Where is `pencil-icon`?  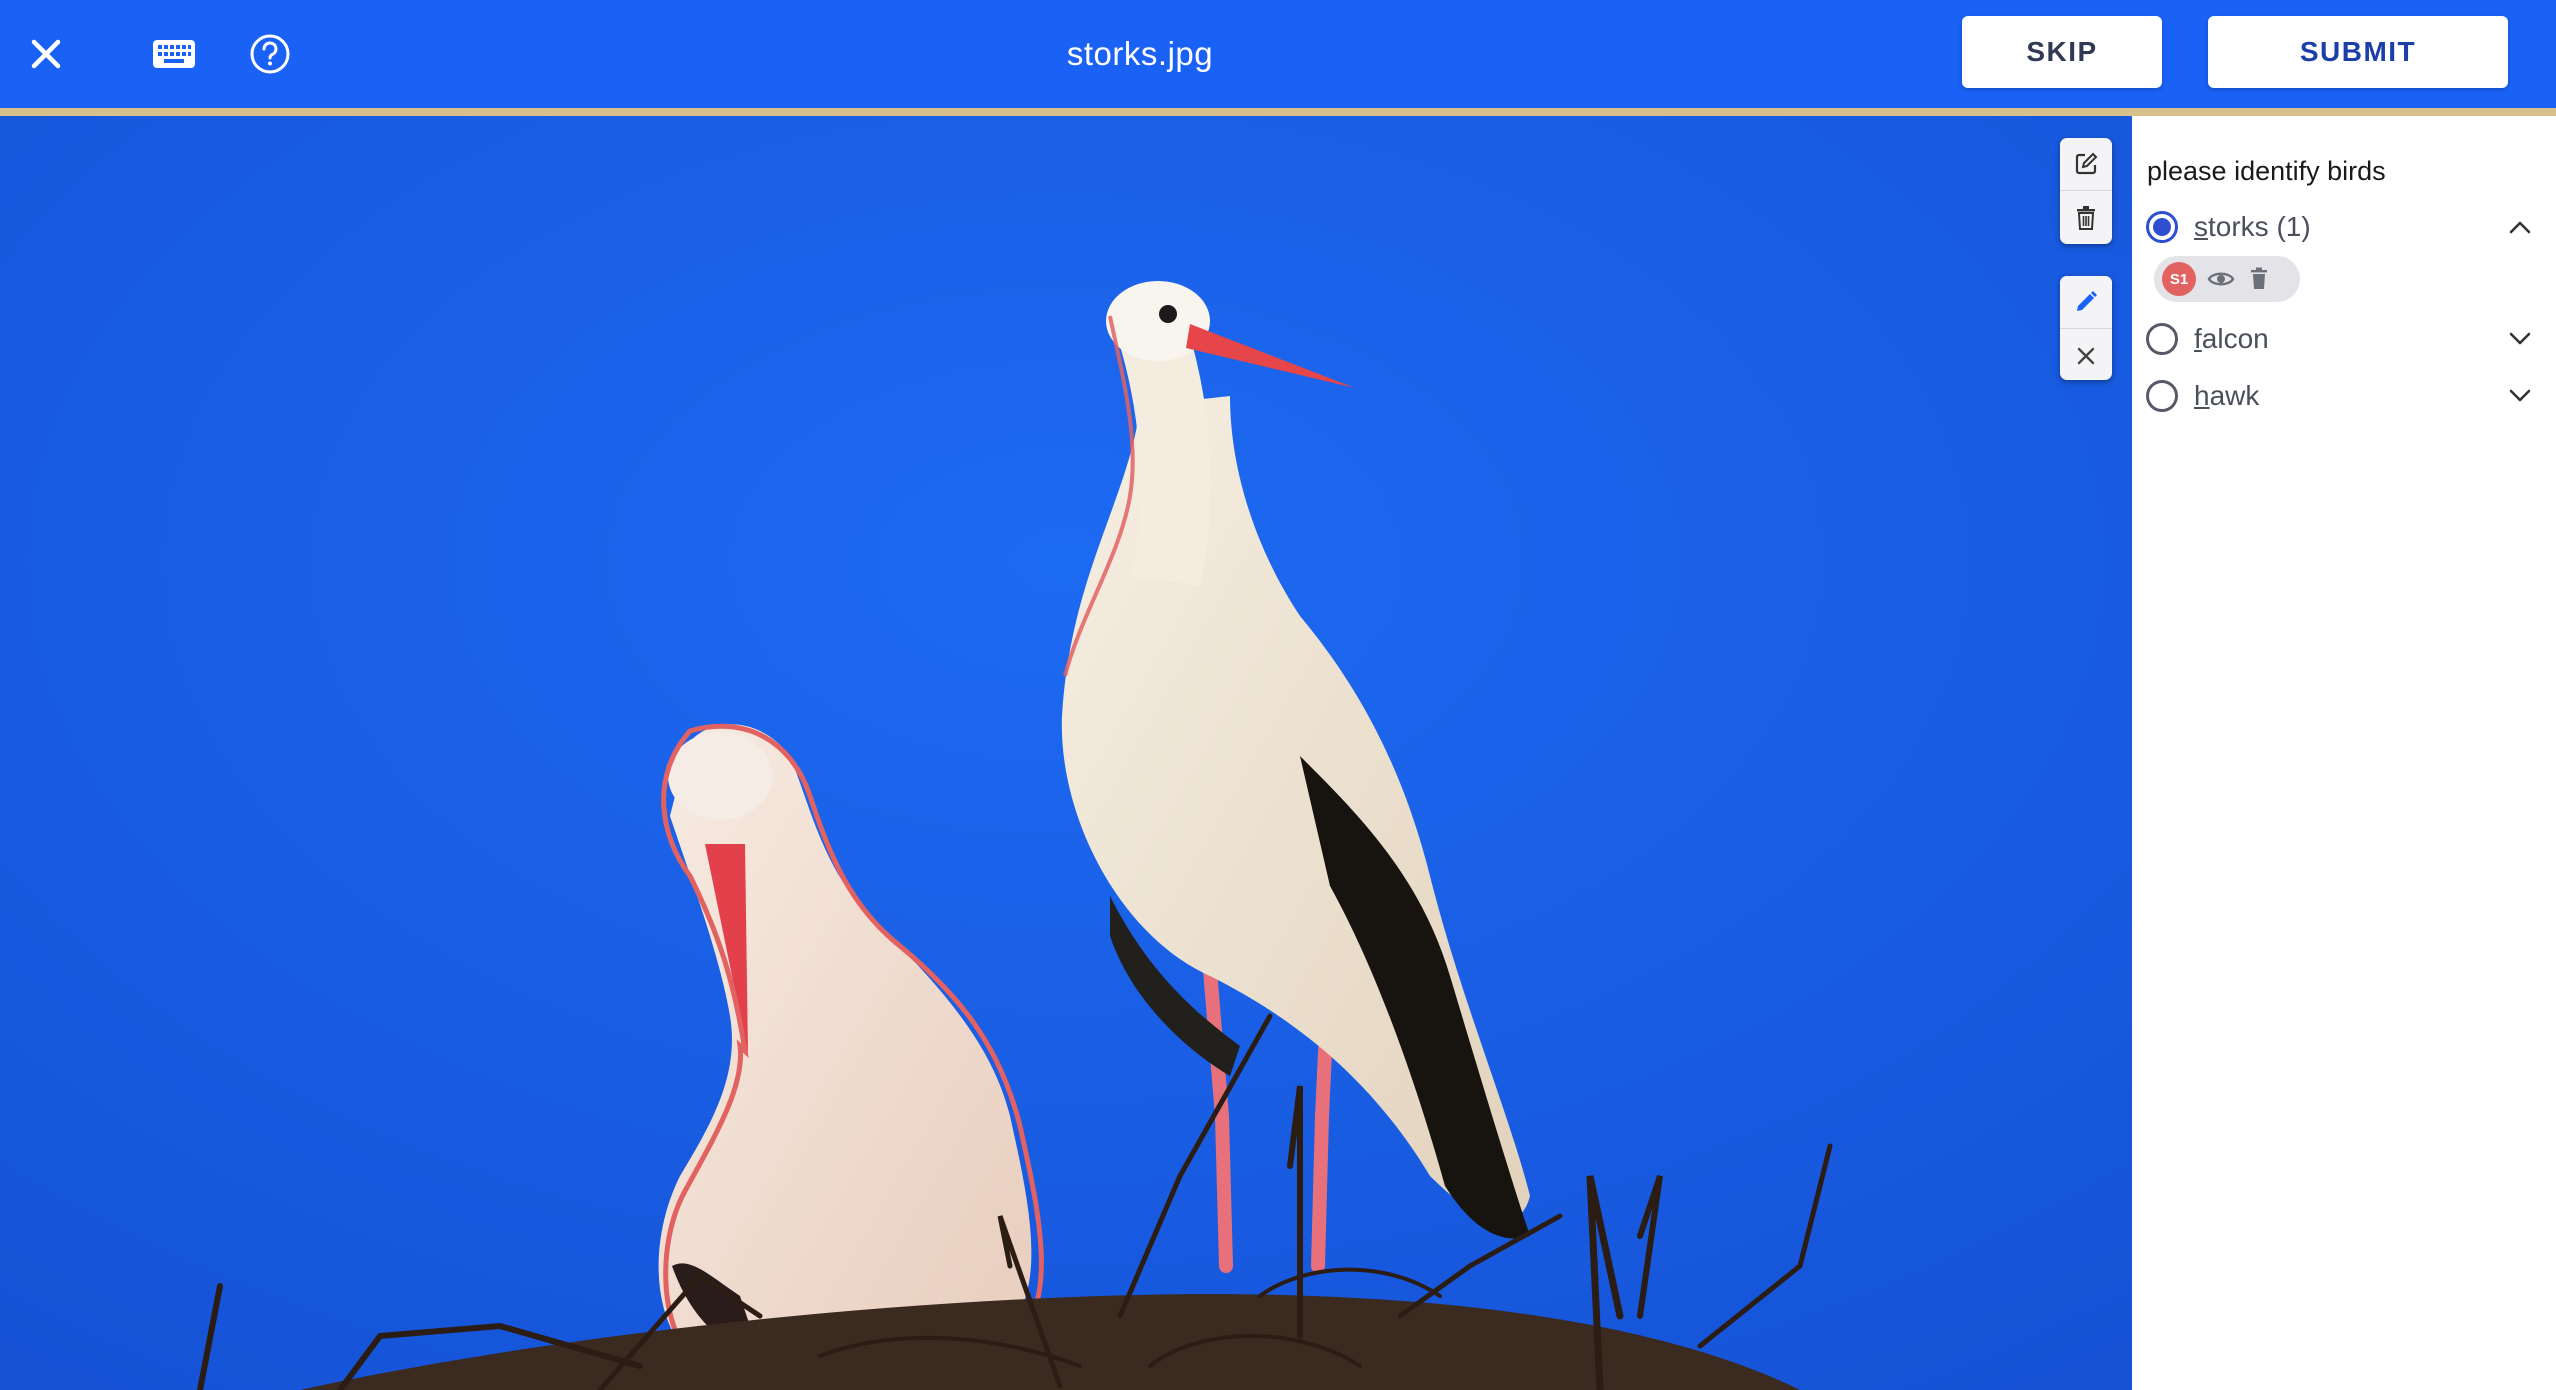
pencil-icon is located at coordinates (2086, 302).